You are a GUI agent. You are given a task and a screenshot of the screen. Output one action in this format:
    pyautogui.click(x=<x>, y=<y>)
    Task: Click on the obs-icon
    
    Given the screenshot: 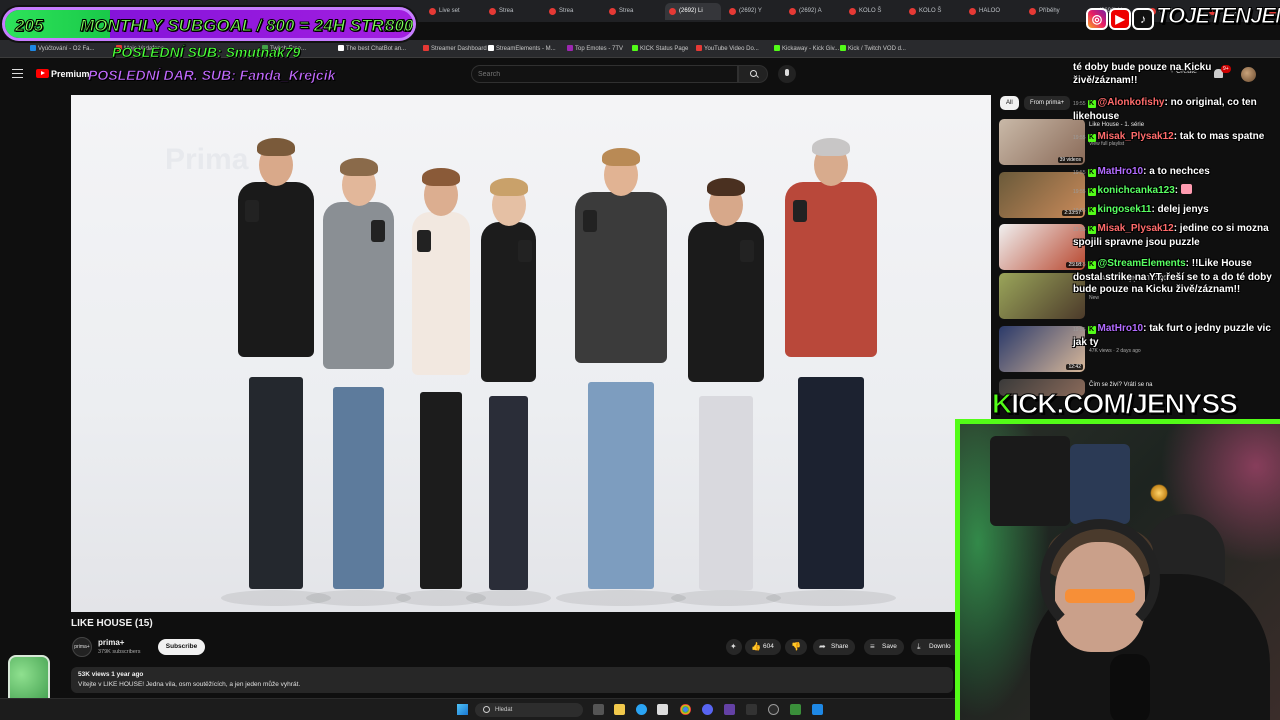 What is the action you would take?
    pyautogui.click(x=751, y=709)
    